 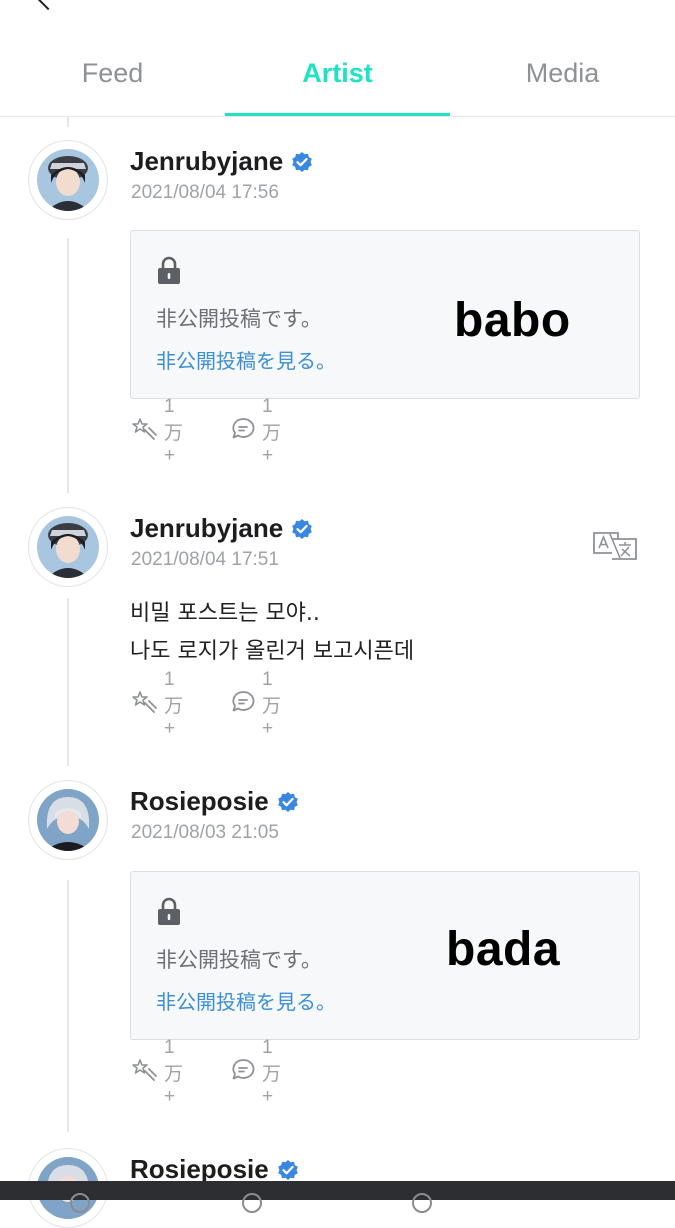 I want to click on translate-icon, so click(x=615, y=548).